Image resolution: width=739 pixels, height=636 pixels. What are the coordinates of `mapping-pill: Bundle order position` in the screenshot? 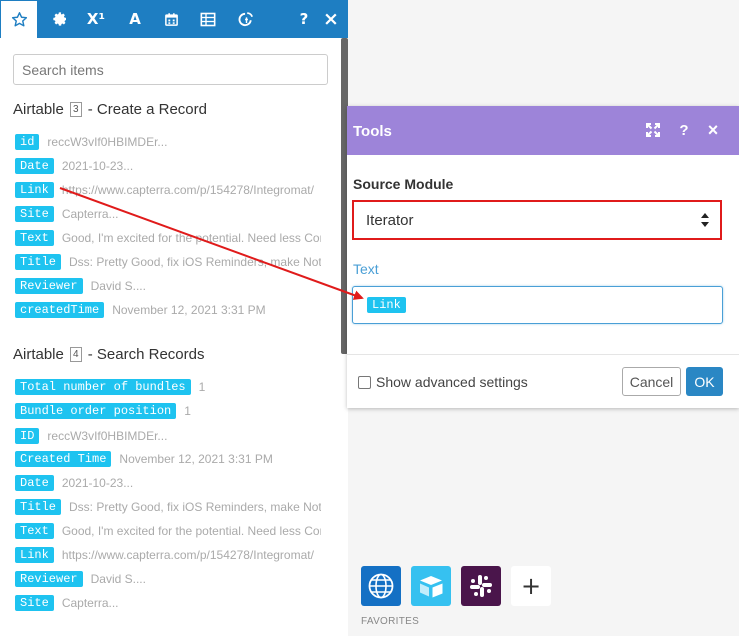 It's located at (96, 411).